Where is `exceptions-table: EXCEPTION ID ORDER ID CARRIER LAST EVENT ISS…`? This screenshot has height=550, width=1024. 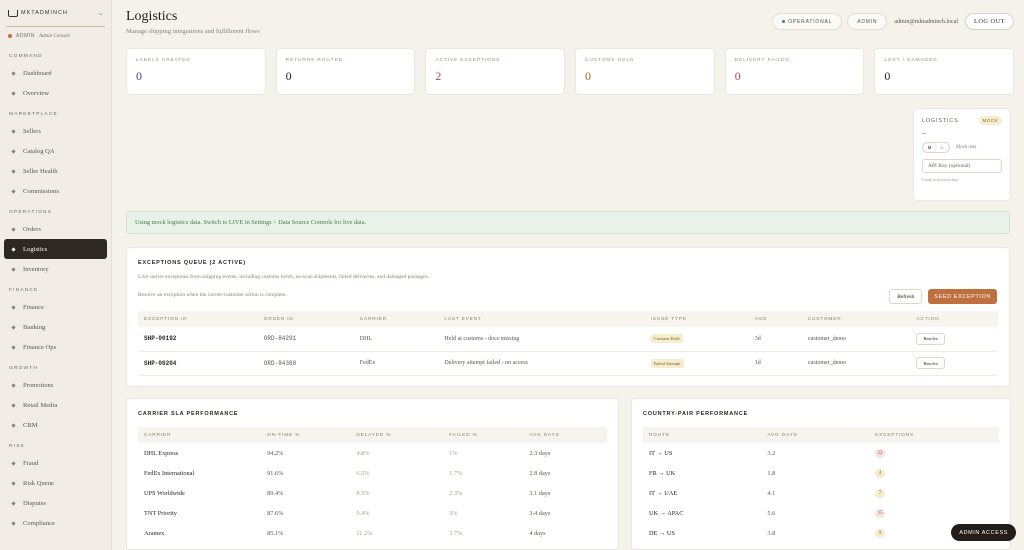 exceptions-table: EXCEPTION ID ORDER ID CARRIER LAST EVENT ISS… is located at coordinates (568, 343).